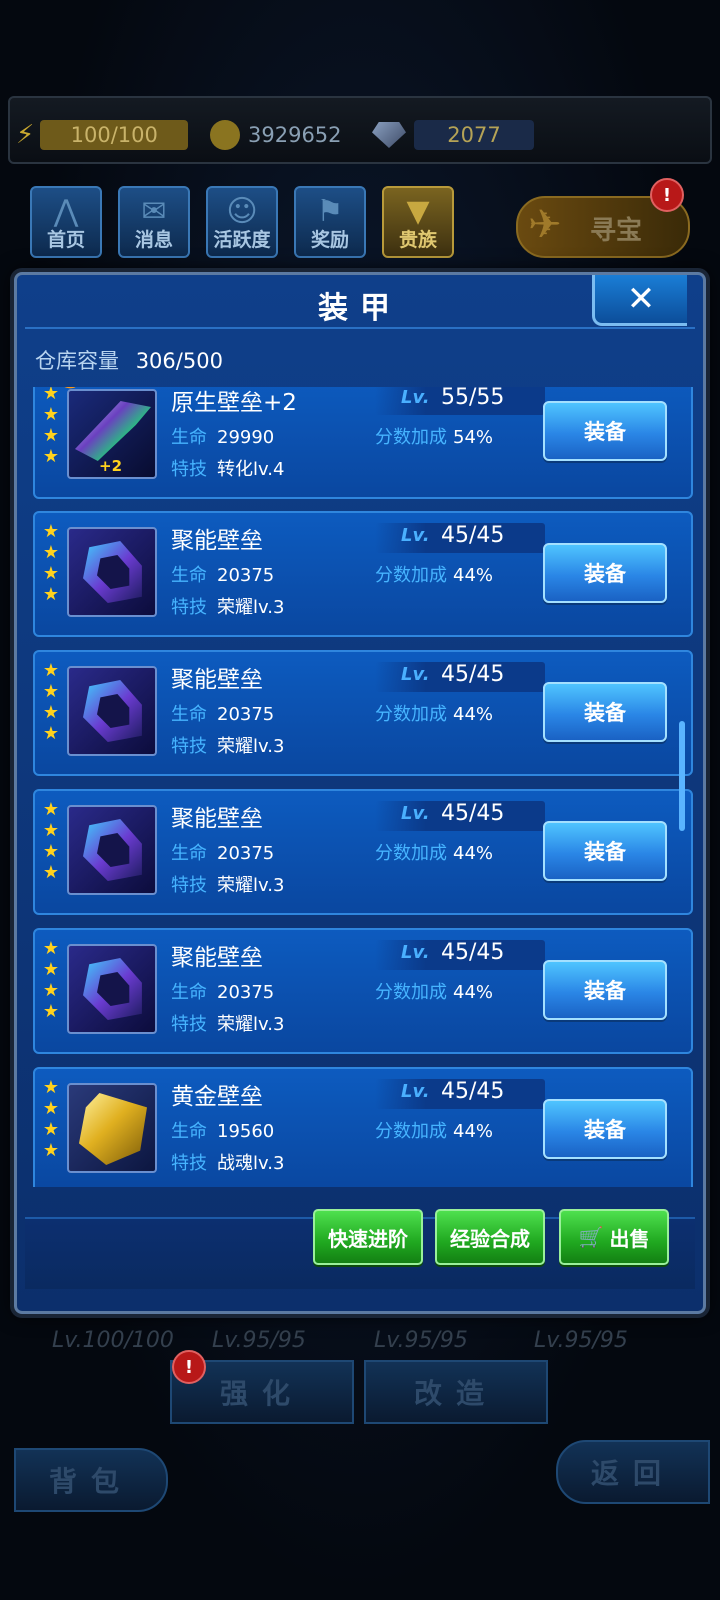  Describe the element at coordinates (329, 240) in the screenshot. I see `nav-rewards-label: 奖励` at that location.